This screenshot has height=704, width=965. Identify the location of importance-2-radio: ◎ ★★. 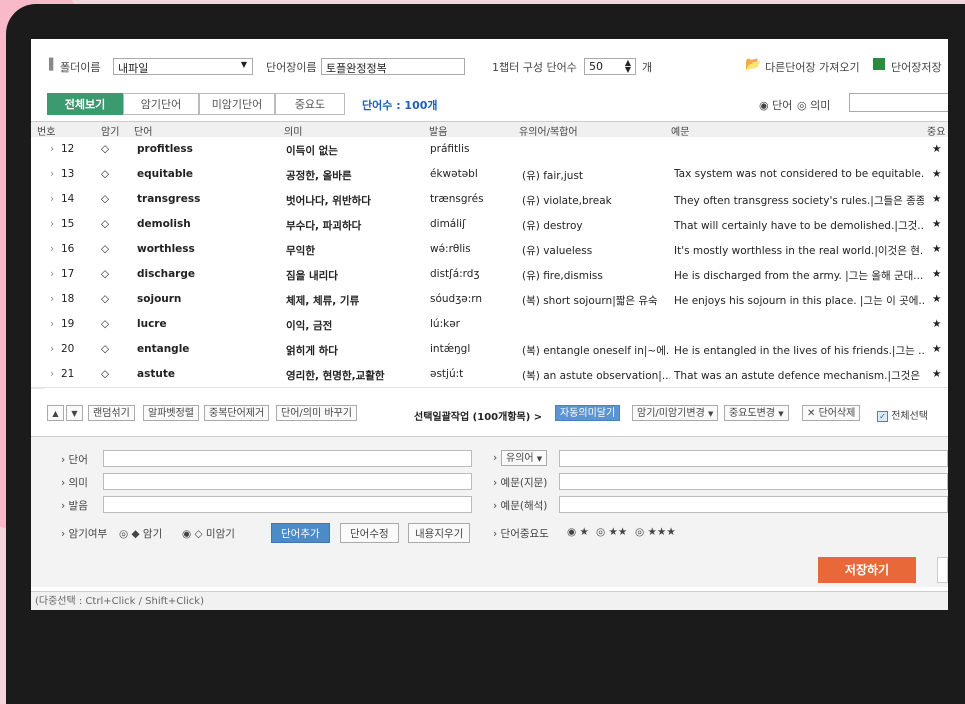
(611, 532).